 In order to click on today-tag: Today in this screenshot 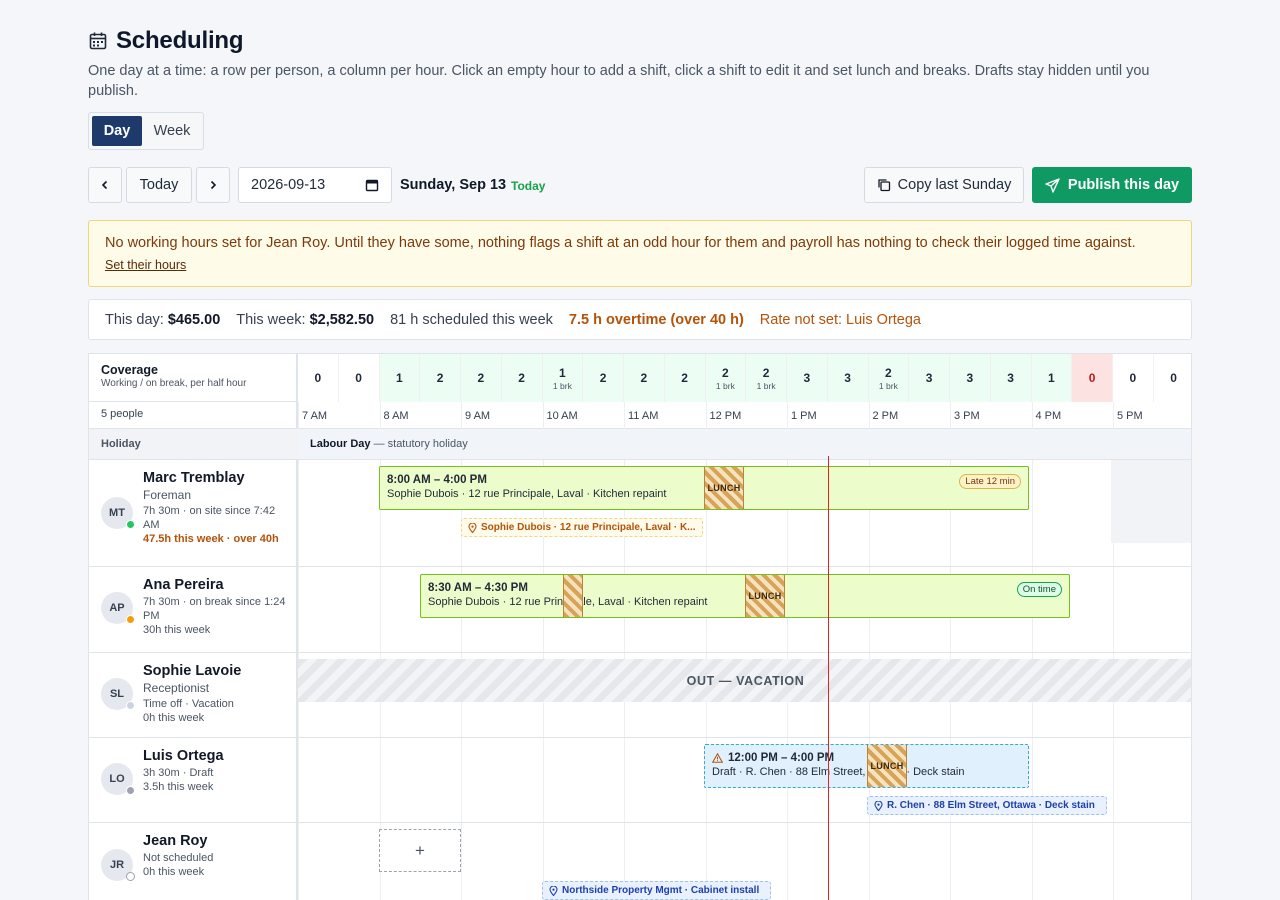, I will do `click(528, 186)`.